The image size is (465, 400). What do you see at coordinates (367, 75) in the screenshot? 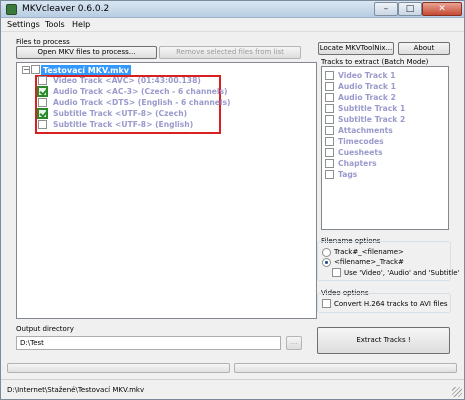
I see `batch-item-label: Video Track 1` at bounding box center [367, 75].